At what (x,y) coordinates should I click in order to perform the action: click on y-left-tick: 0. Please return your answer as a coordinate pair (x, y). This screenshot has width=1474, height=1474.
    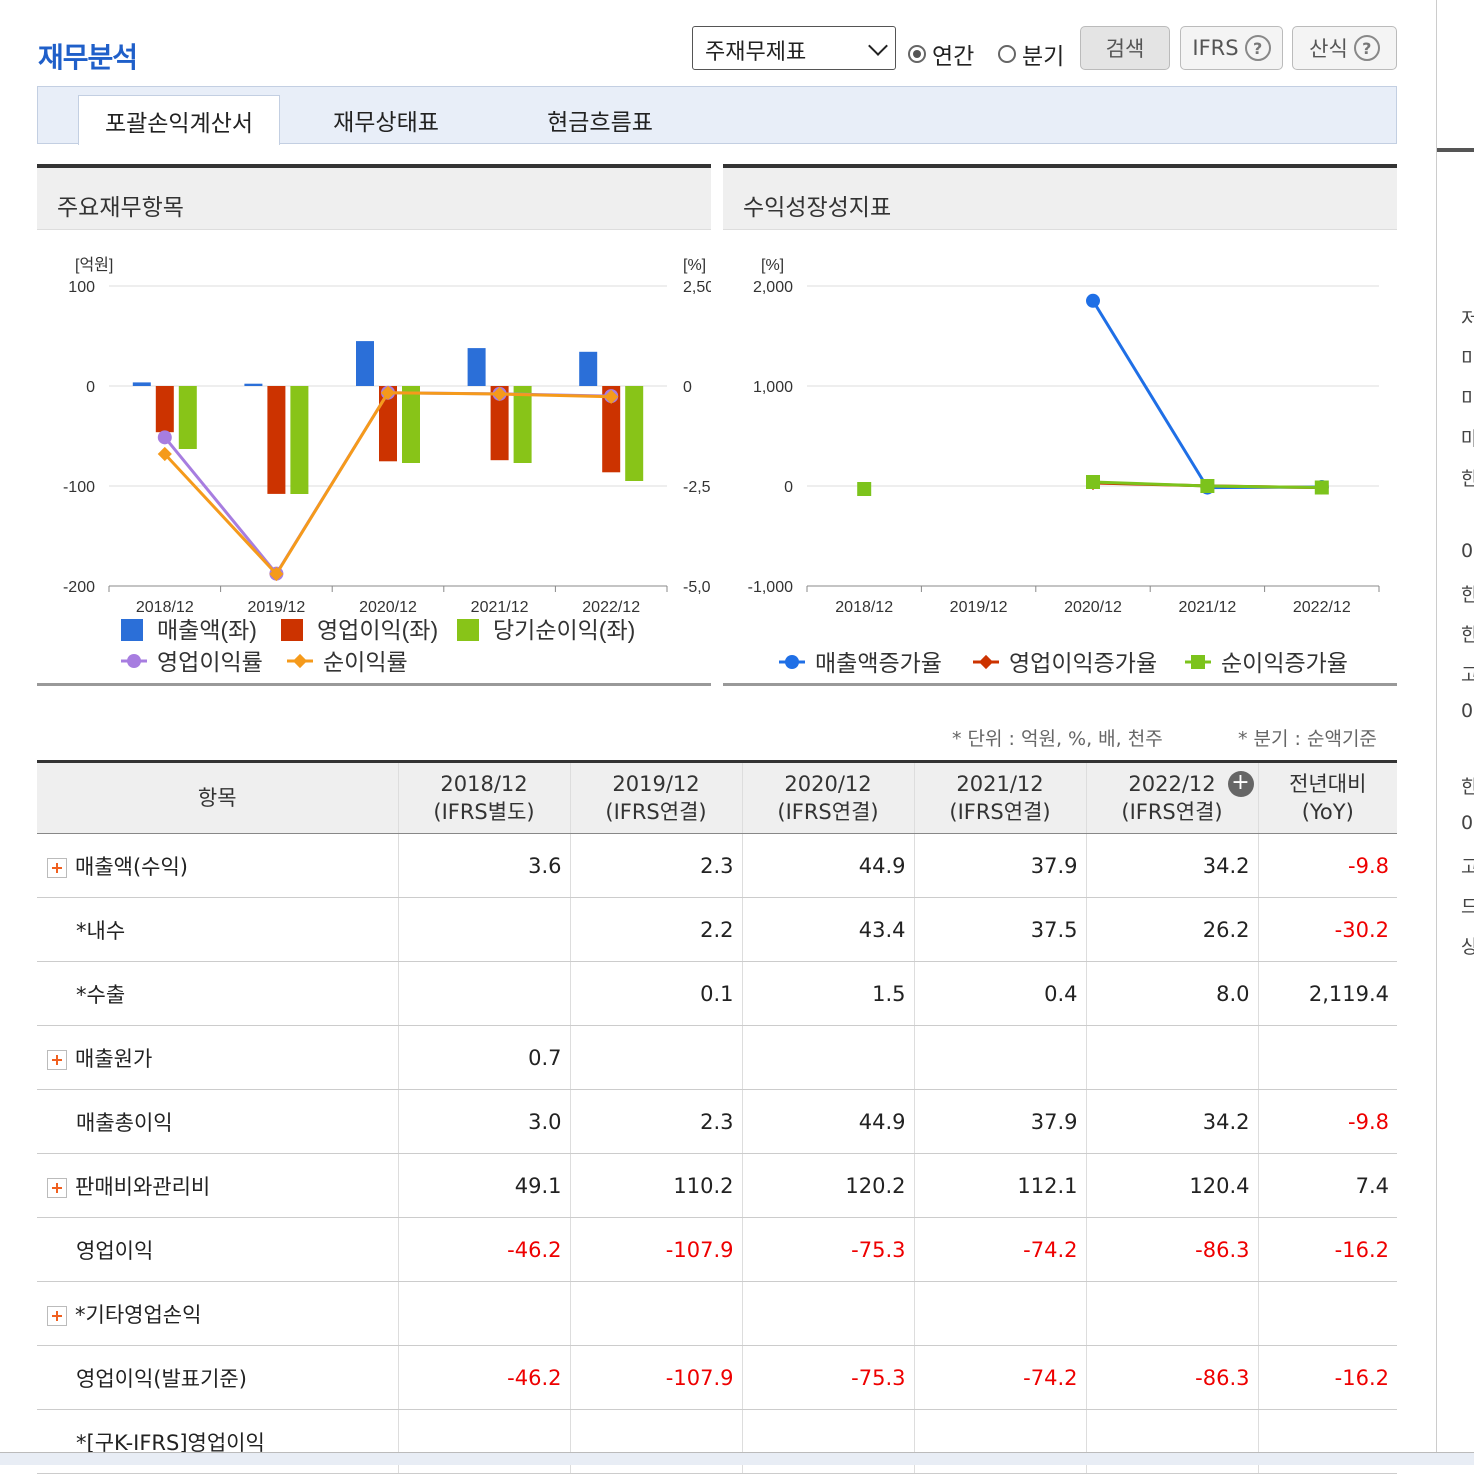
    Looking at the image, I should click on (90, 387).